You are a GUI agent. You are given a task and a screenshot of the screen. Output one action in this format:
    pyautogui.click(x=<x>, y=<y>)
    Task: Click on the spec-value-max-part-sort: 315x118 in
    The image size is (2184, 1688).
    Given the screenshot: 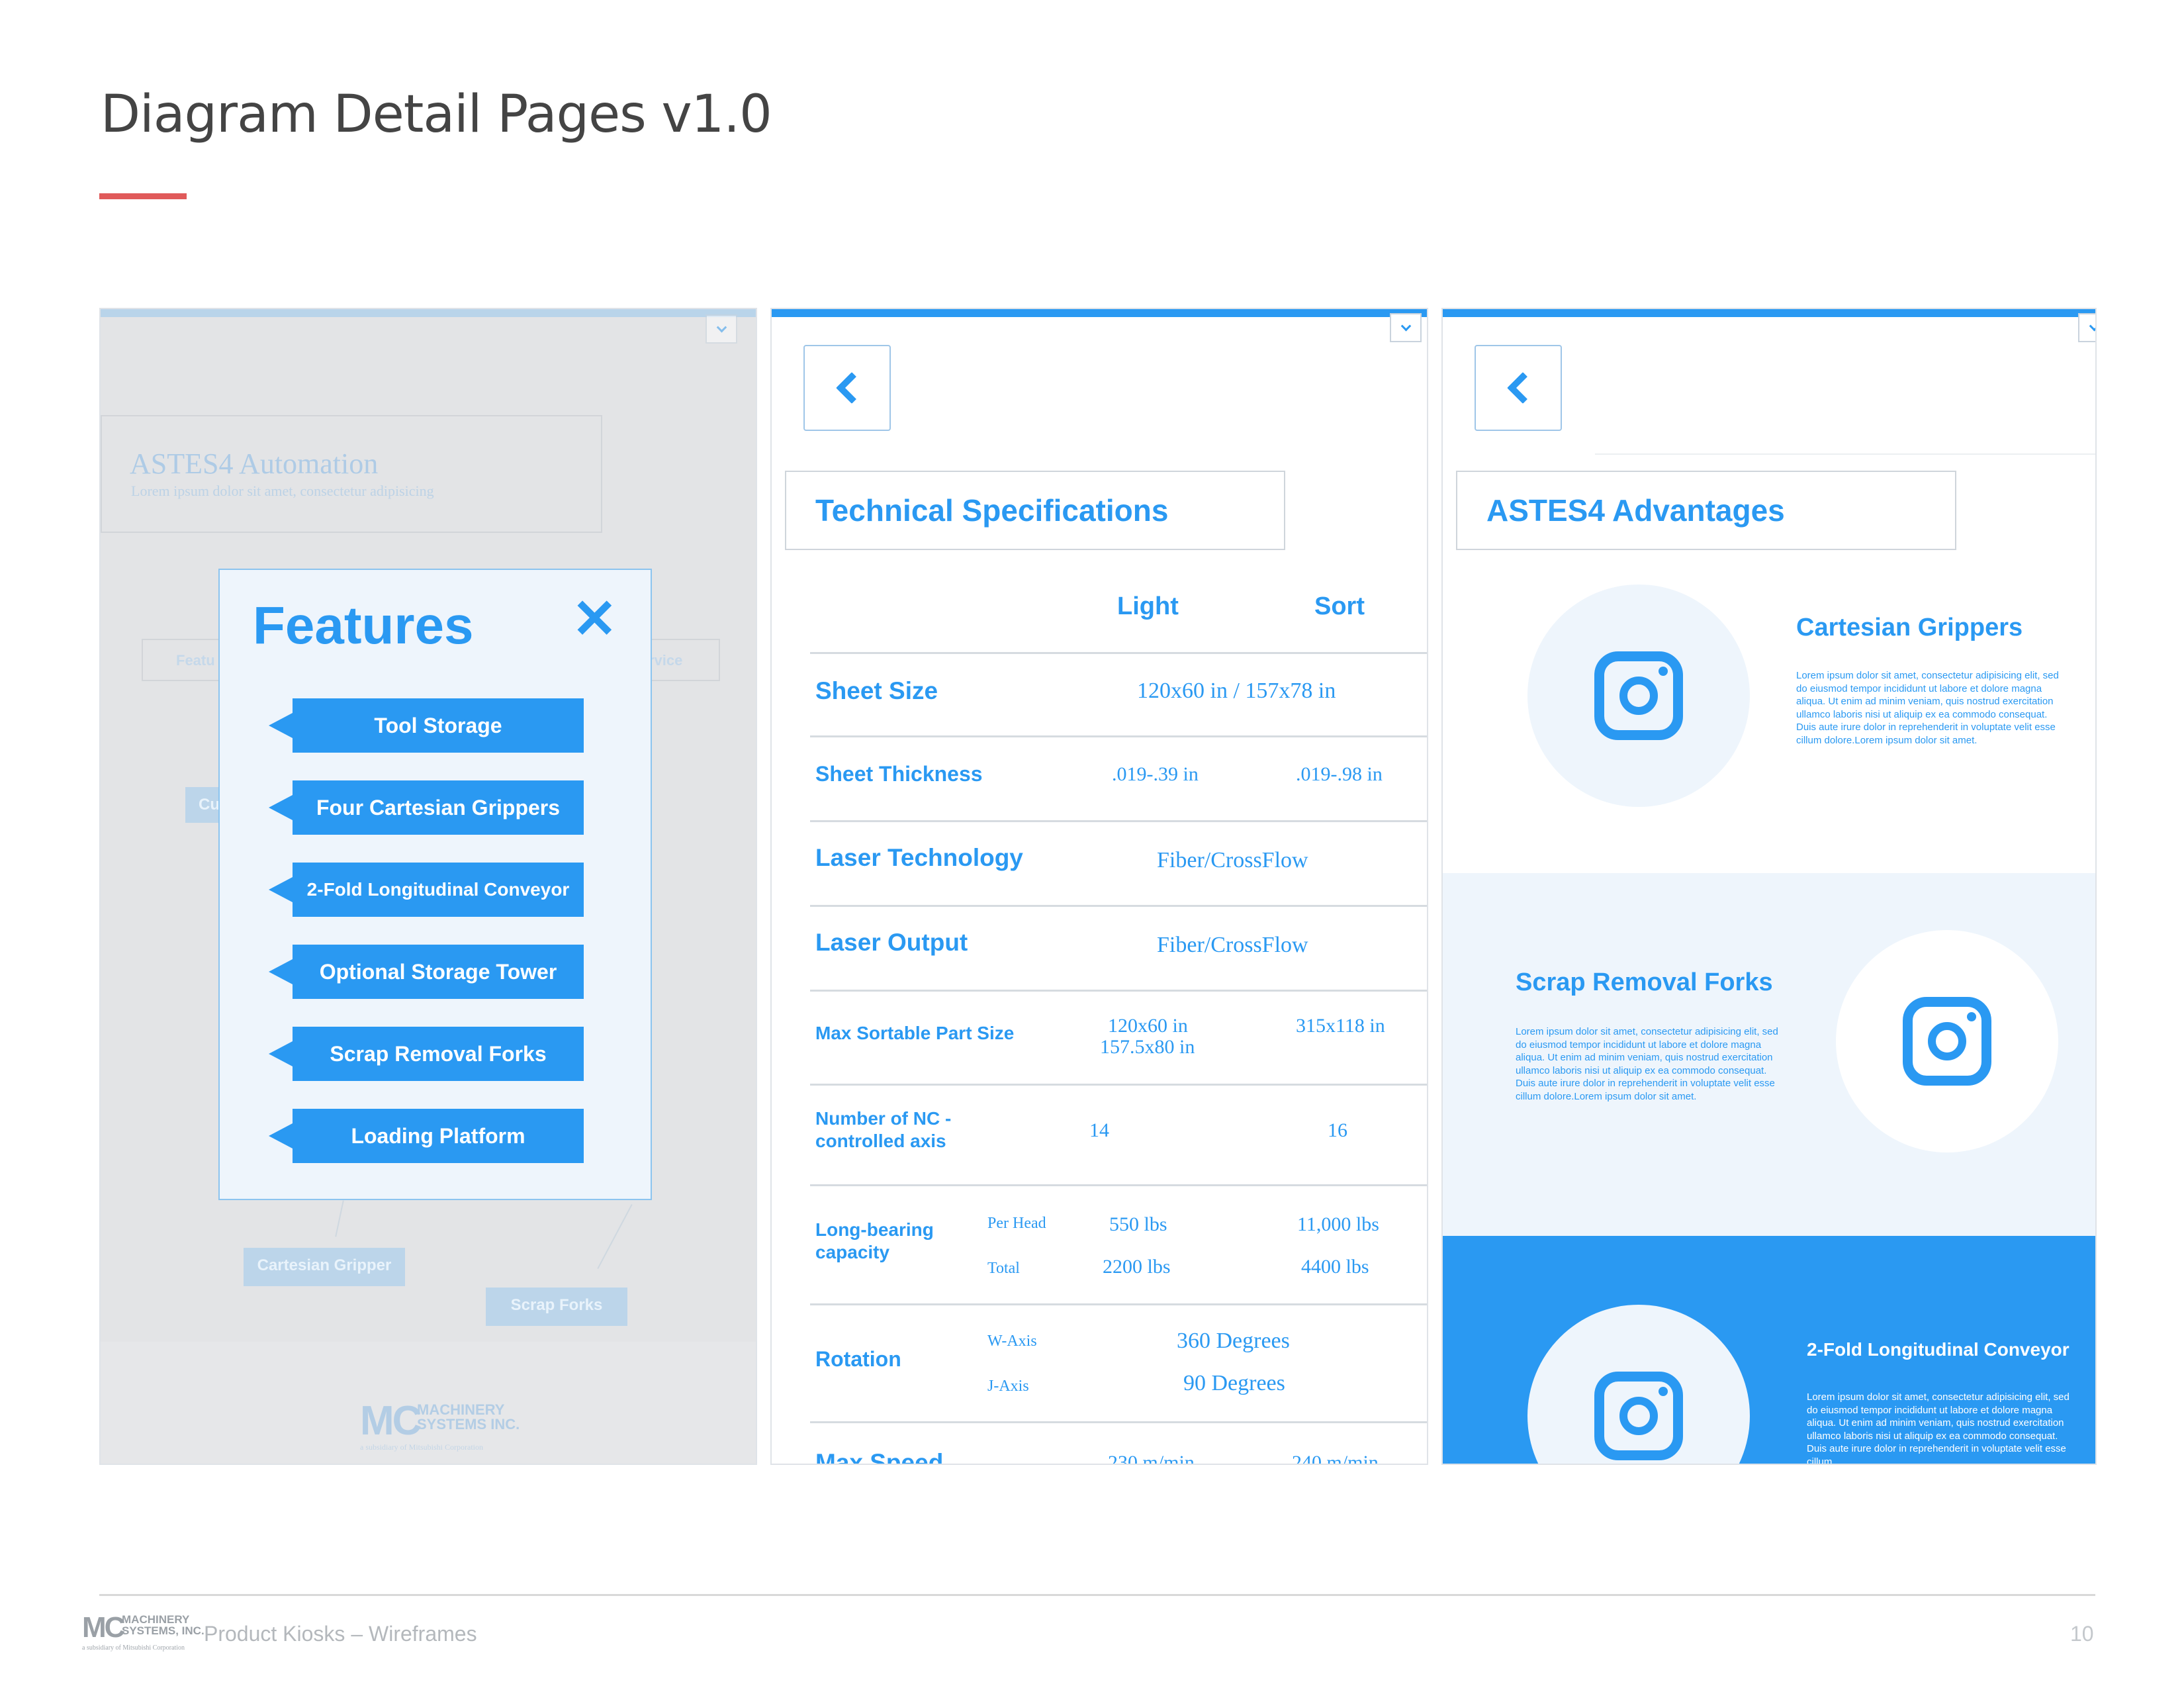 What is the action you would take?
    pyautogui.click(x=1341, y=1026)
    